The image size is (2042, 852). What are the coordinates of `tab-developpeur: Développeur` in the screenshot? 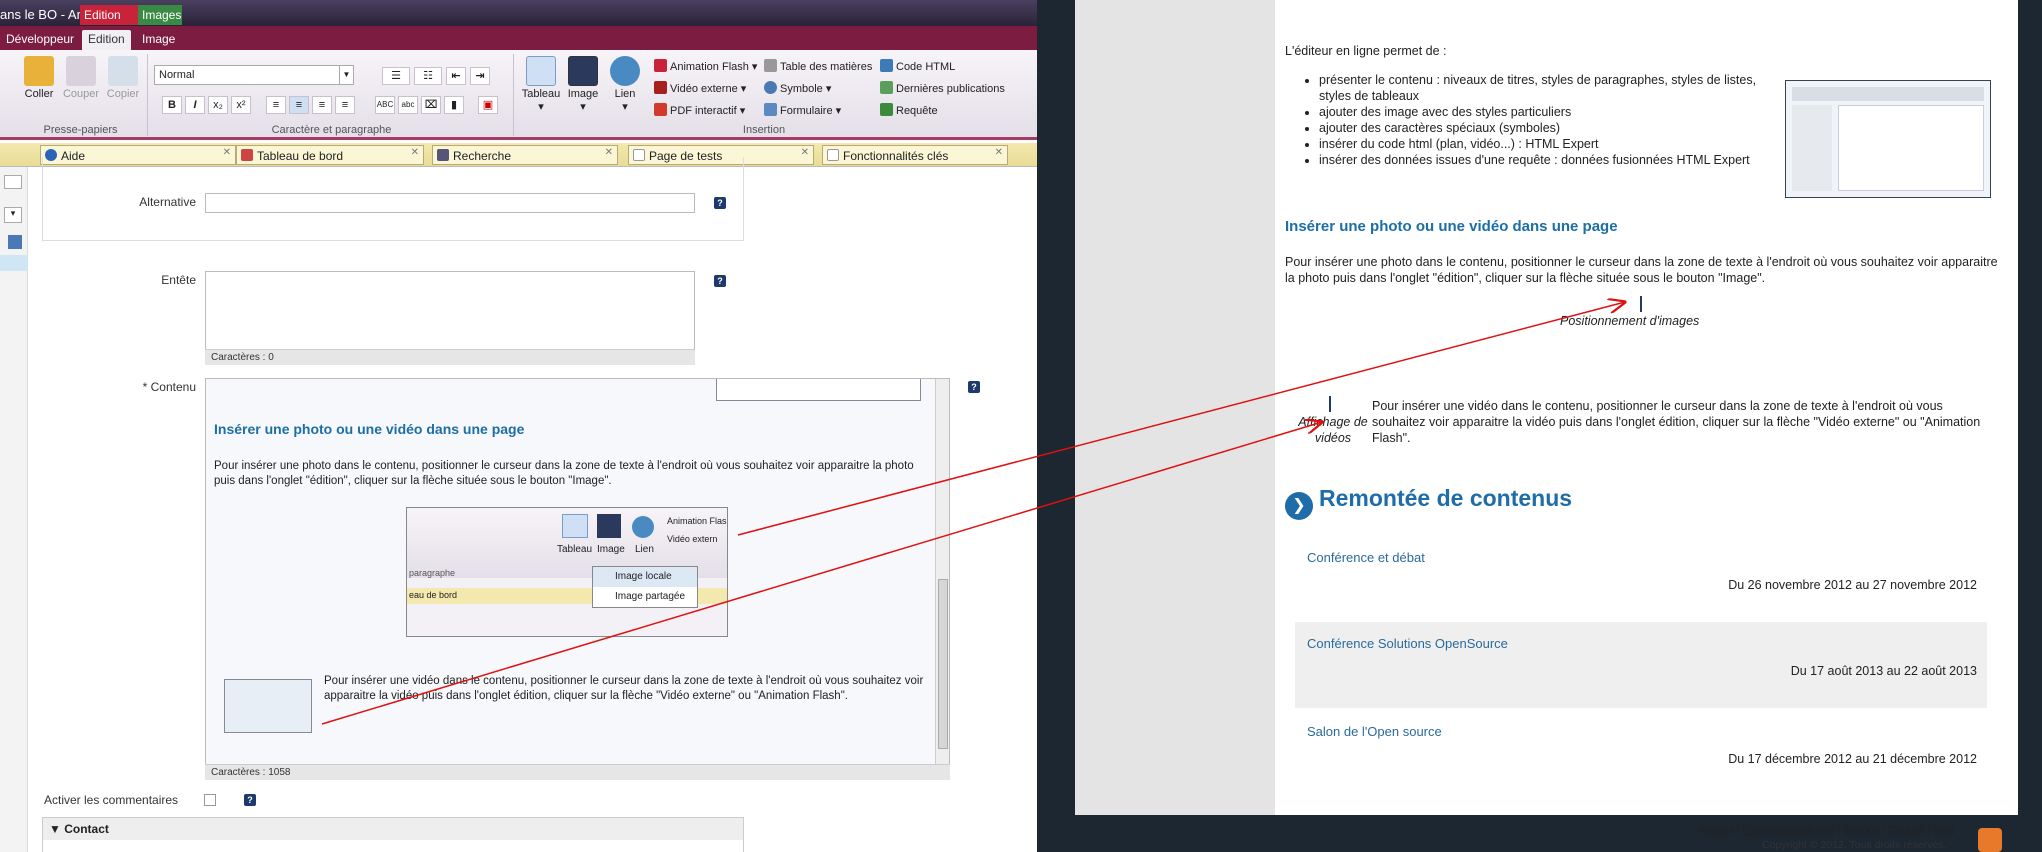 It's located at (40, 39).